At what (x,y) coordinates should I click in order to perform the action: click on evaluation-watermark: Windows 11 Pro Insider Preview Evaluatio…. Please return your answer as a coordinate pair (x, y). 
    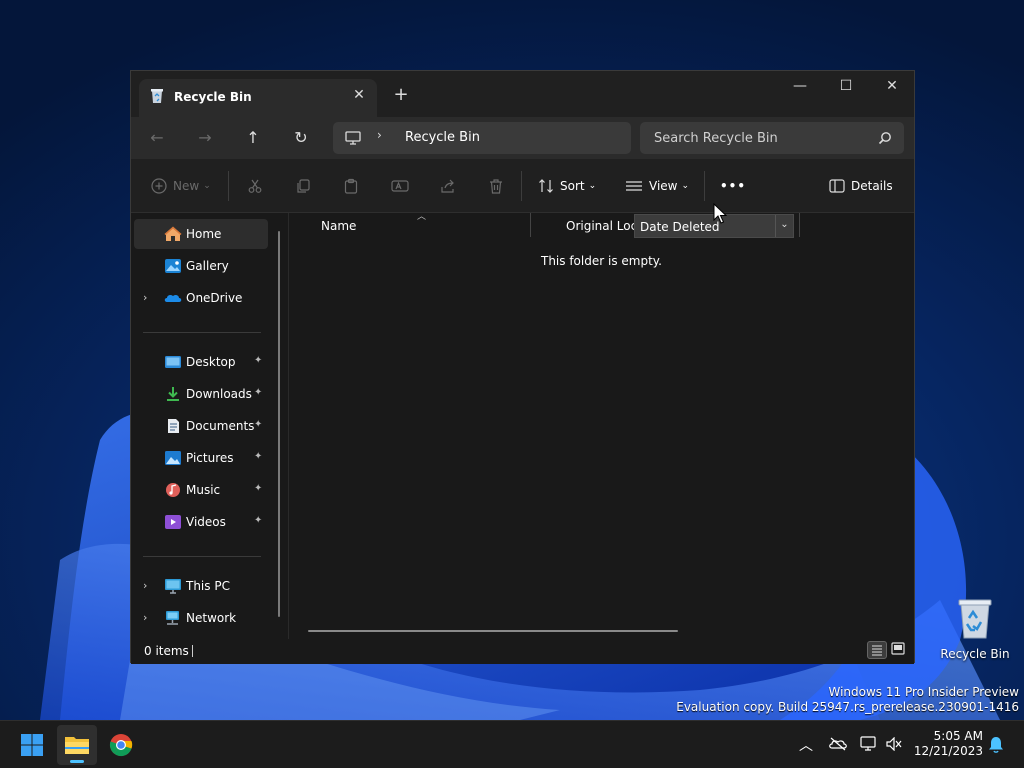
    Looking at the image, I should click on (847, 700).